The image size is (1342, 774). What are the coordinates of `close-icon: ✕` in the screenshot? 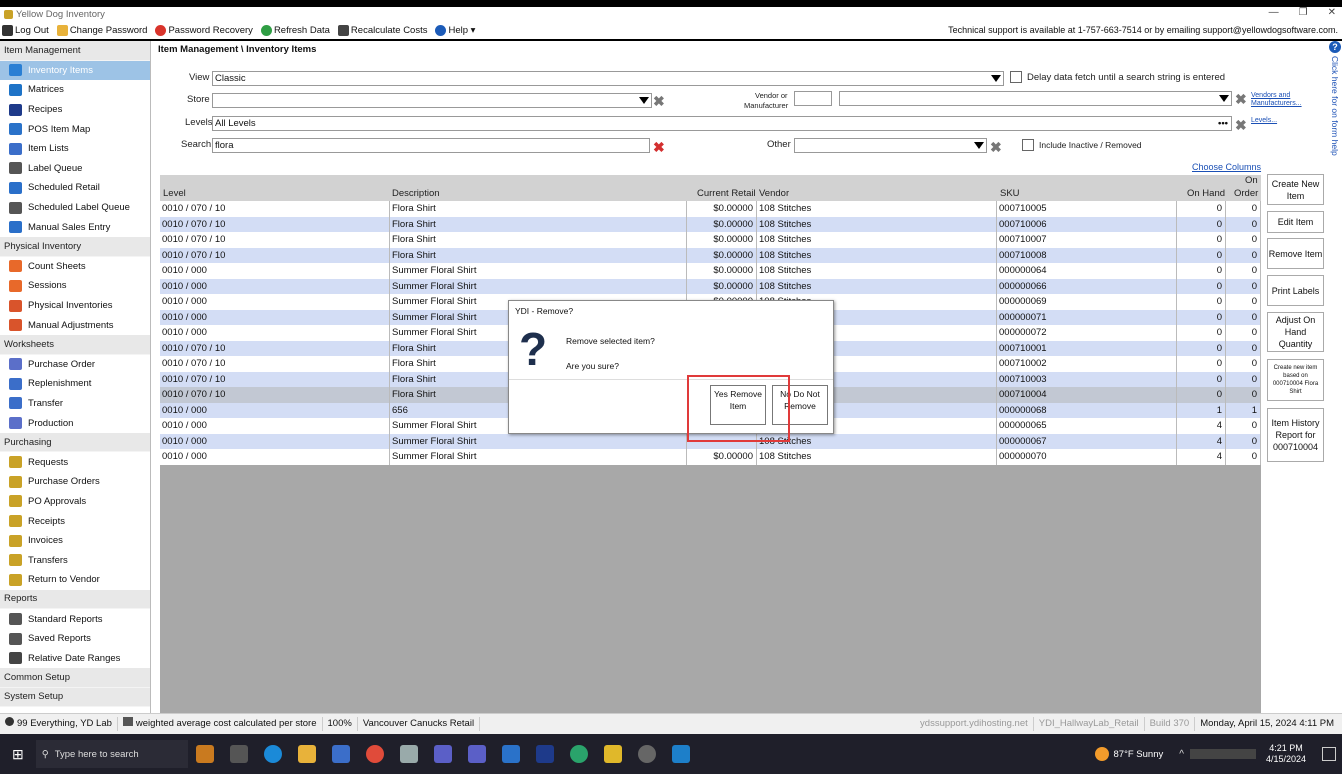 It's located at (1332, 12).